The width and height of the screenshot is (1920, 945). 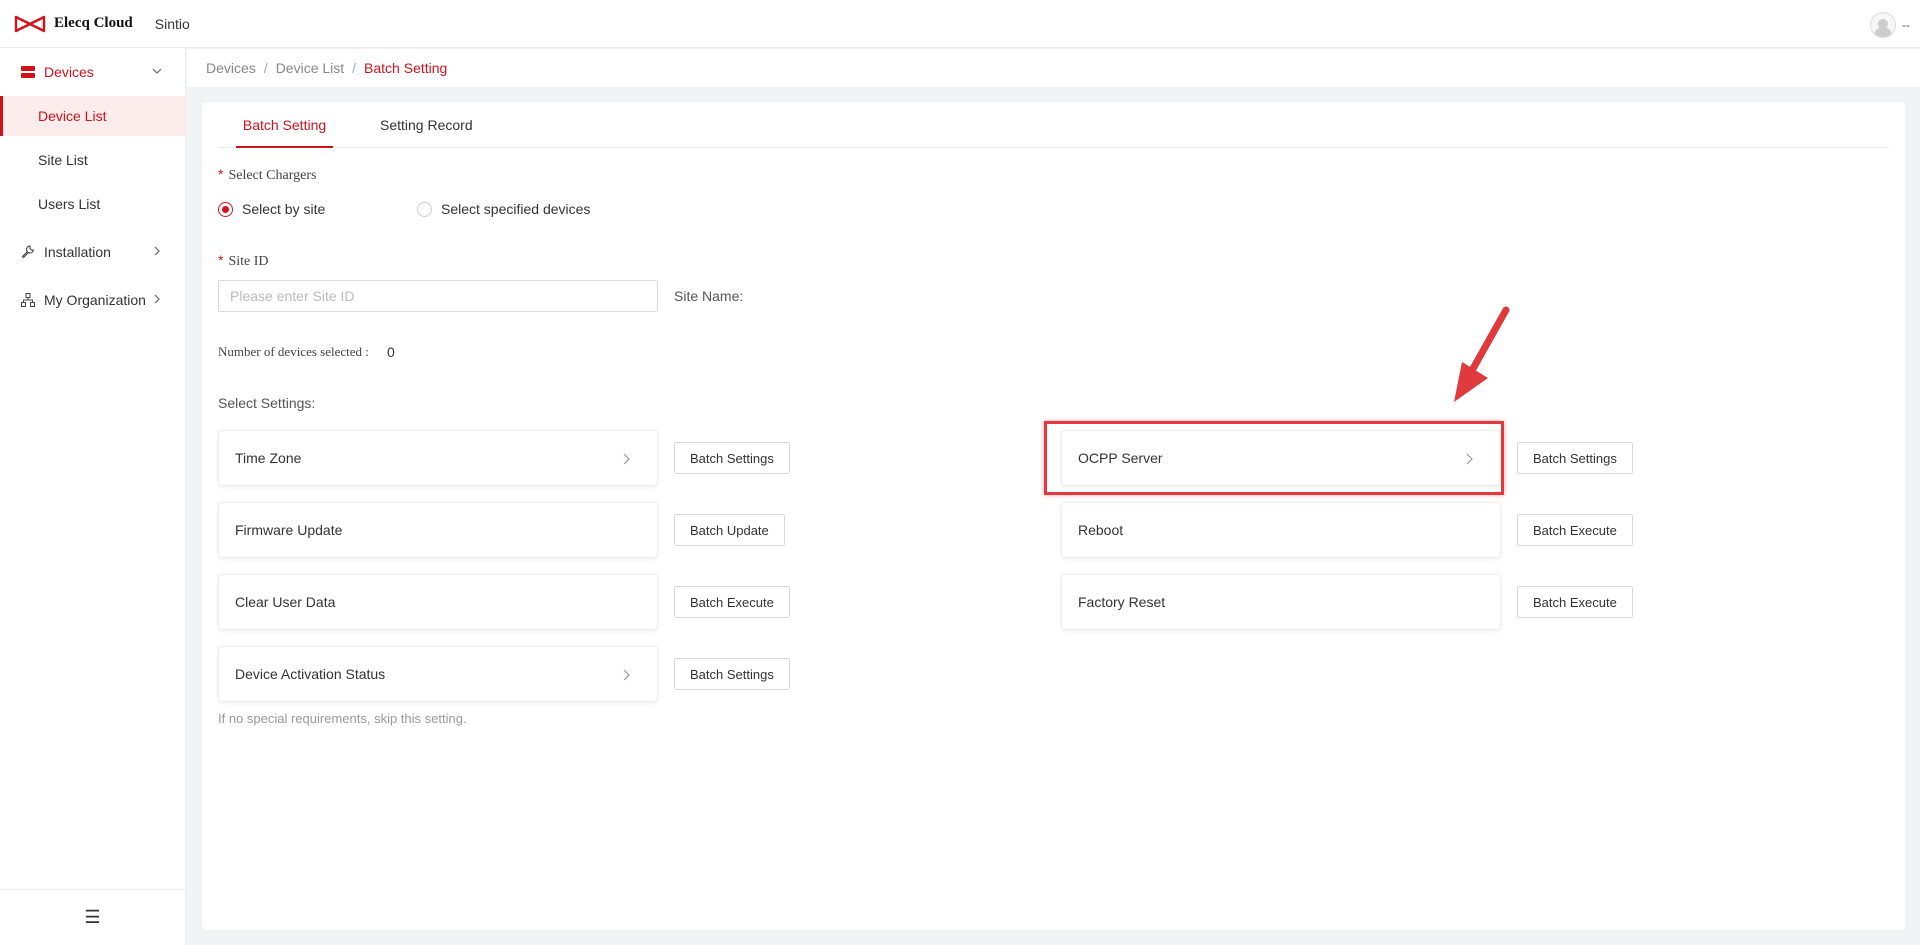 What do you see at coordinates (92, 917) in the screenshot?
I see `collapse-menu-icon: ☰` at bounding box center [92, 917].